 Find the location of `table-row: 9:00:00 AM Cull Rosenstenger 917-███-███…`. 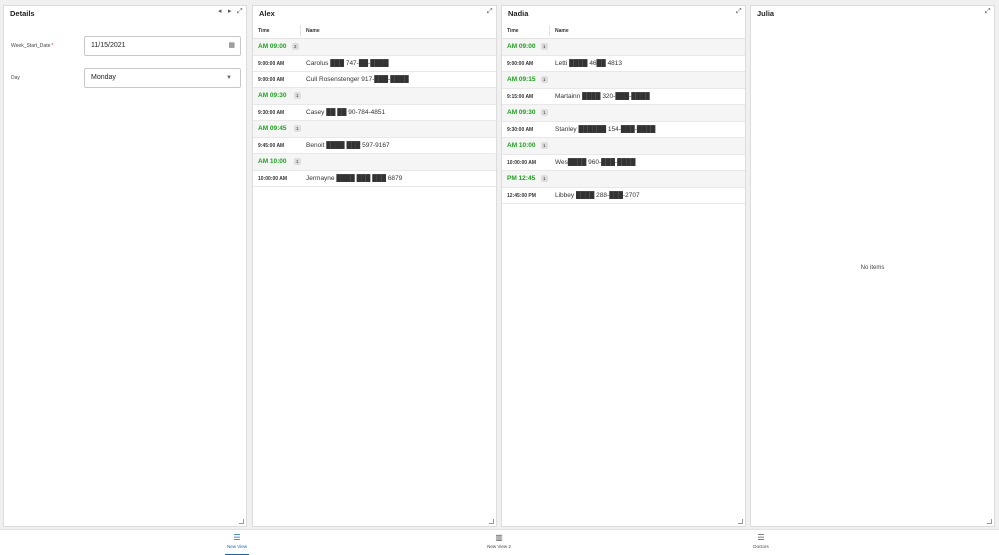

table-row: 9:00:00 AM Cull Rosenstenger 917-███-███… is located at coordinates (374, 80).